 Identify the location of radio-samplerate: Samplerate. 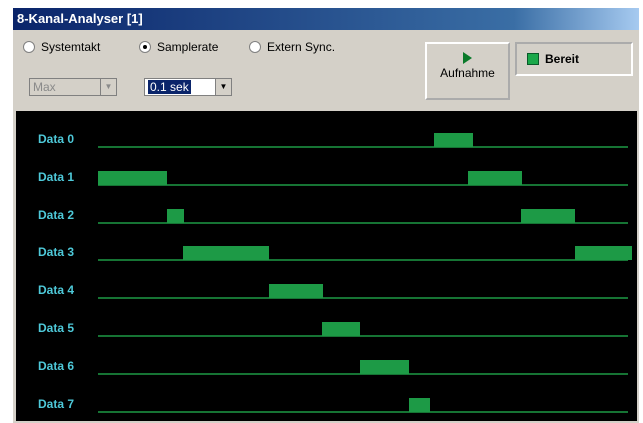
(178, 47).